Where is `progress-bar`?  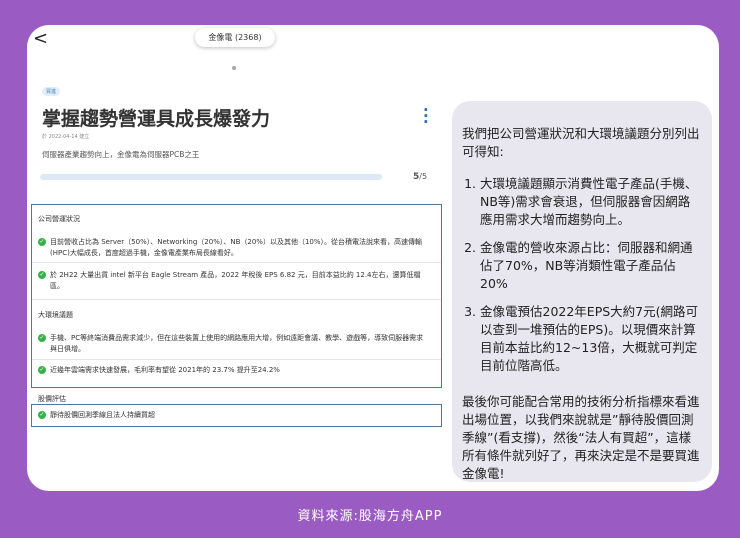 progress-bar is located at coordinates (211, 177).